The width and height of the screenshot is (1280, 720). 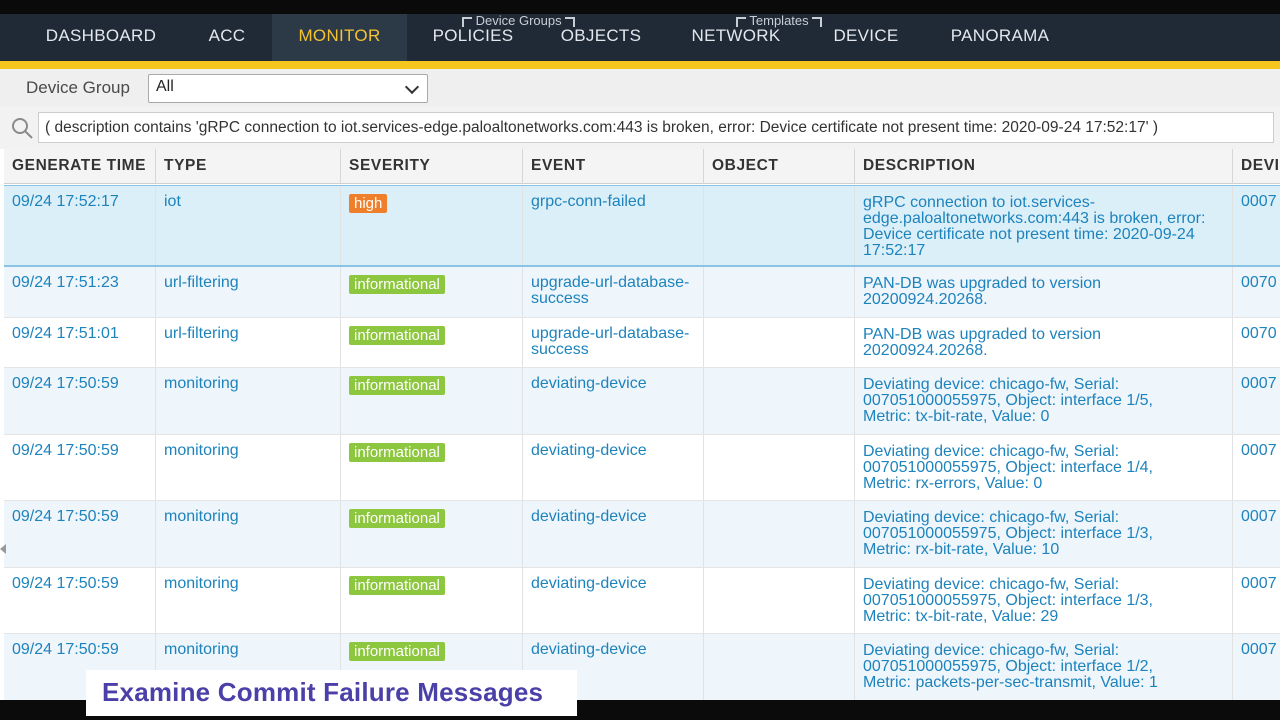 What do you see at coordinates (1256, 292) in the screenshot?
I see `cell-device: 0070` at bounding box center [1256, 292].